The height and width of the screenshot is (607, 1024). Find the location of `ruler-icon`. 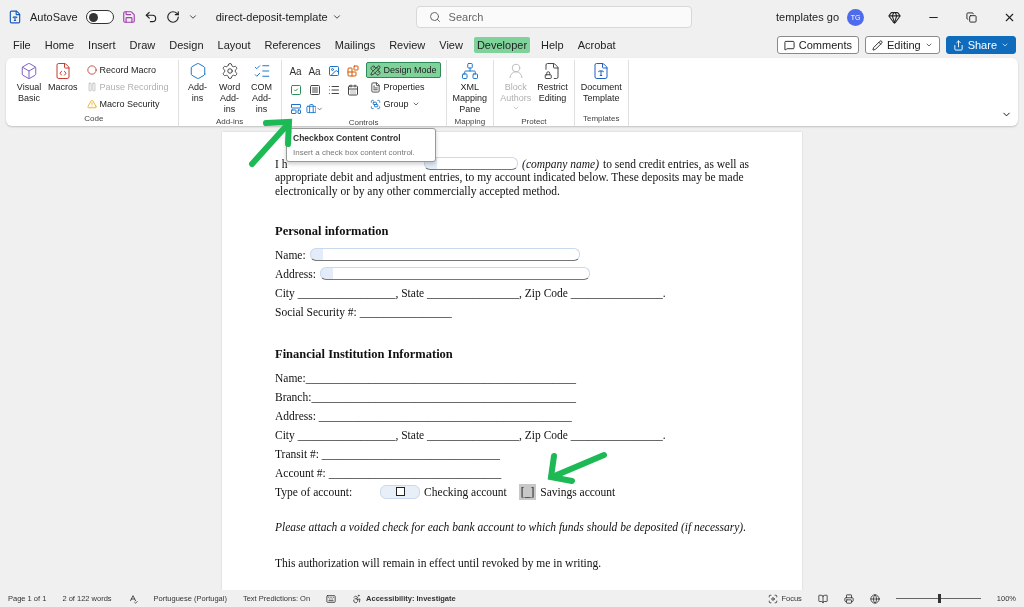

ruler-icon is located at coordinates (375, 70).